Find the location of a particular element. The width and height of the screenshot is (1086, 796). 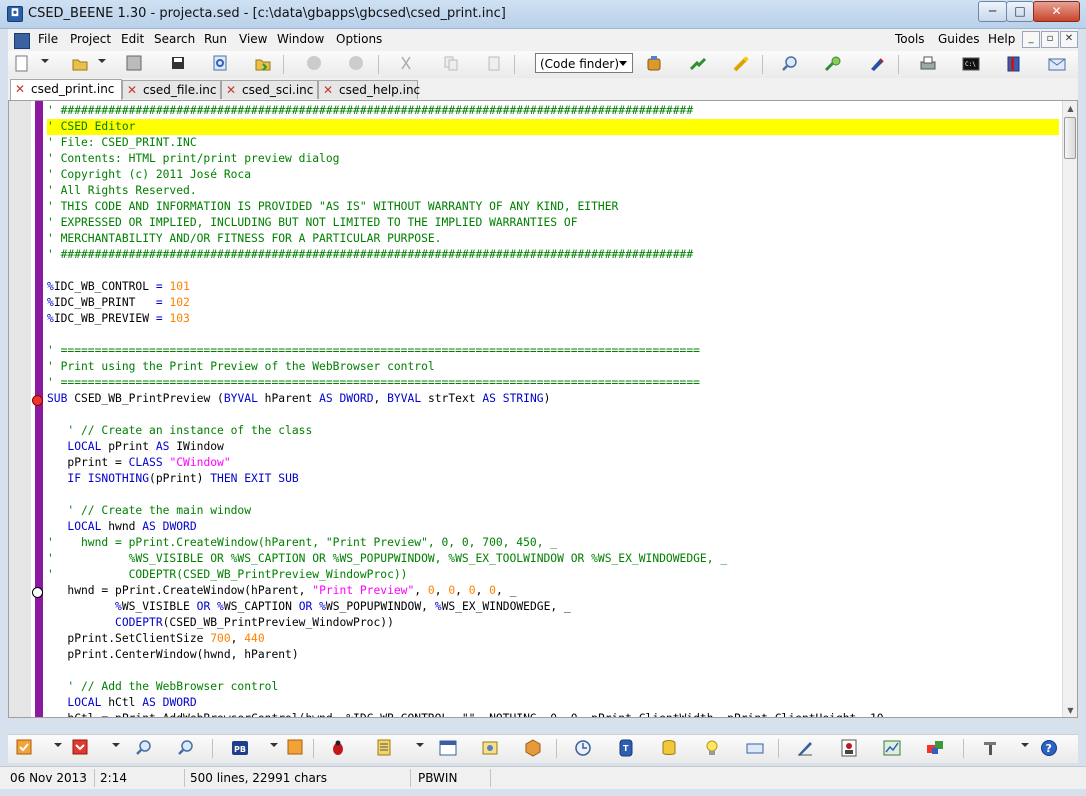

mdi-restore-button: ▫ is located at coordinates (1050, 39).